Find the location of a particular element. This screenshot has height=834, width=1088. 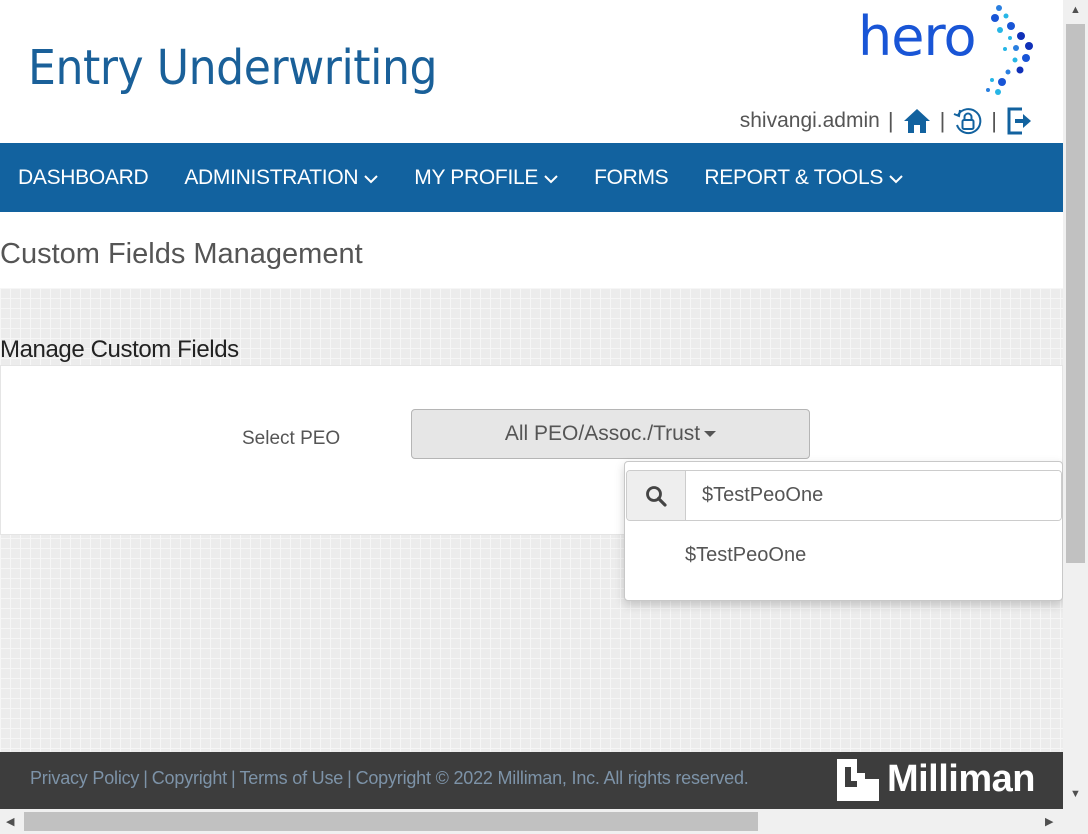

lock-icon is located at coordinates (967, 121).